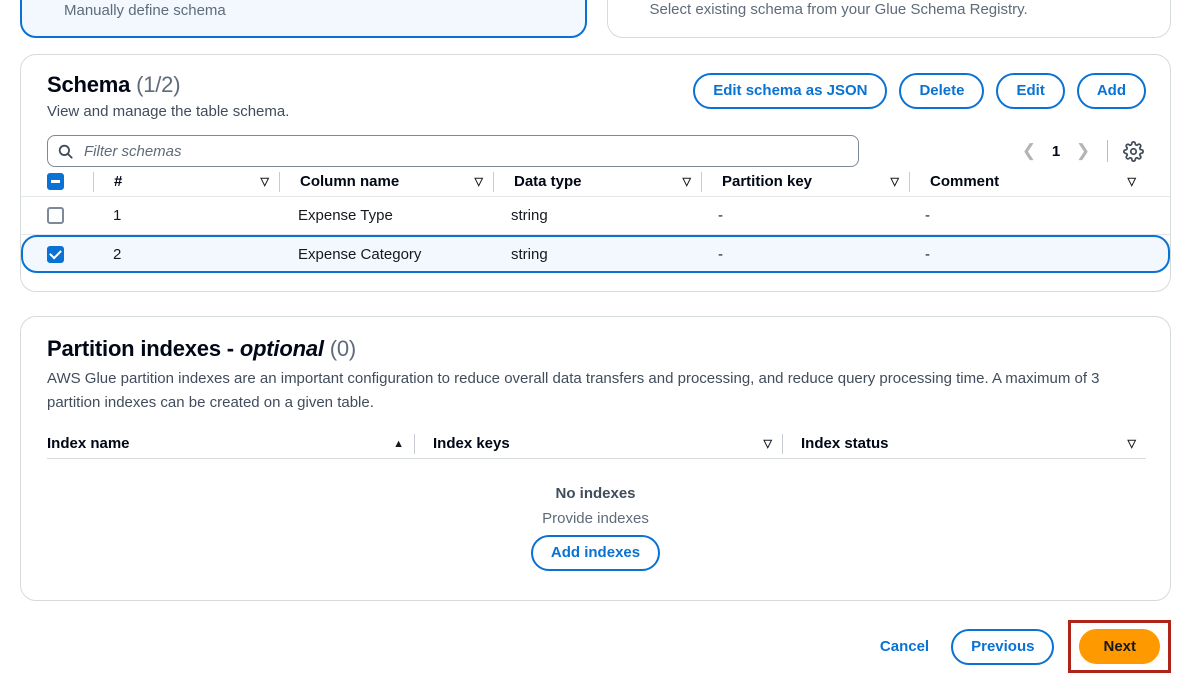  I want to click on select-all-checkbox, so click(55, 181).